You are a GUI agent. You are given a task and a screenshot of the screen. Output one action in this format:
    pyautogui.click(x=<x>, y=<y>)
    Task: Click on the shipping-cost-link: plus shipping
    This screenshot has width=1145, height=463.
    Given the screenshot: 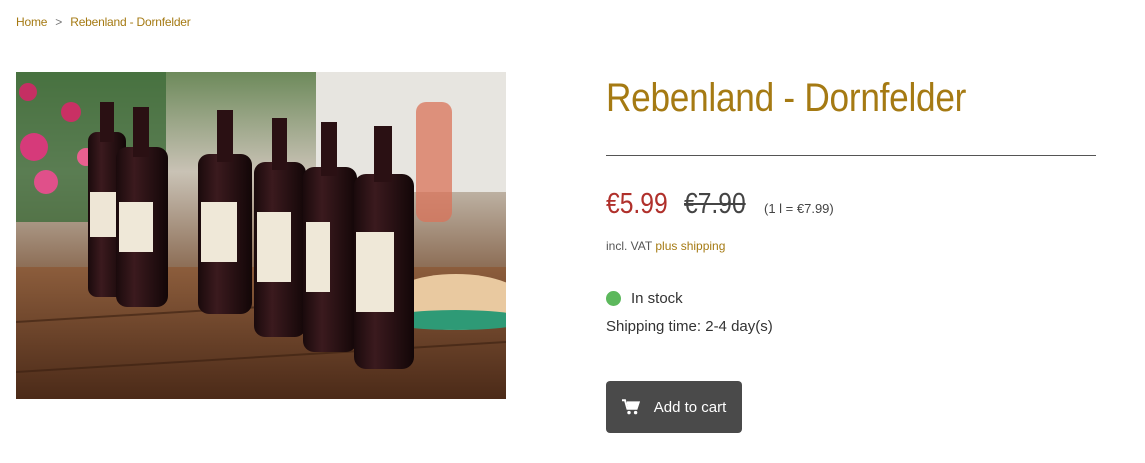 What is the action you would take?
    pyautogui.click(x=690, y=246)
    